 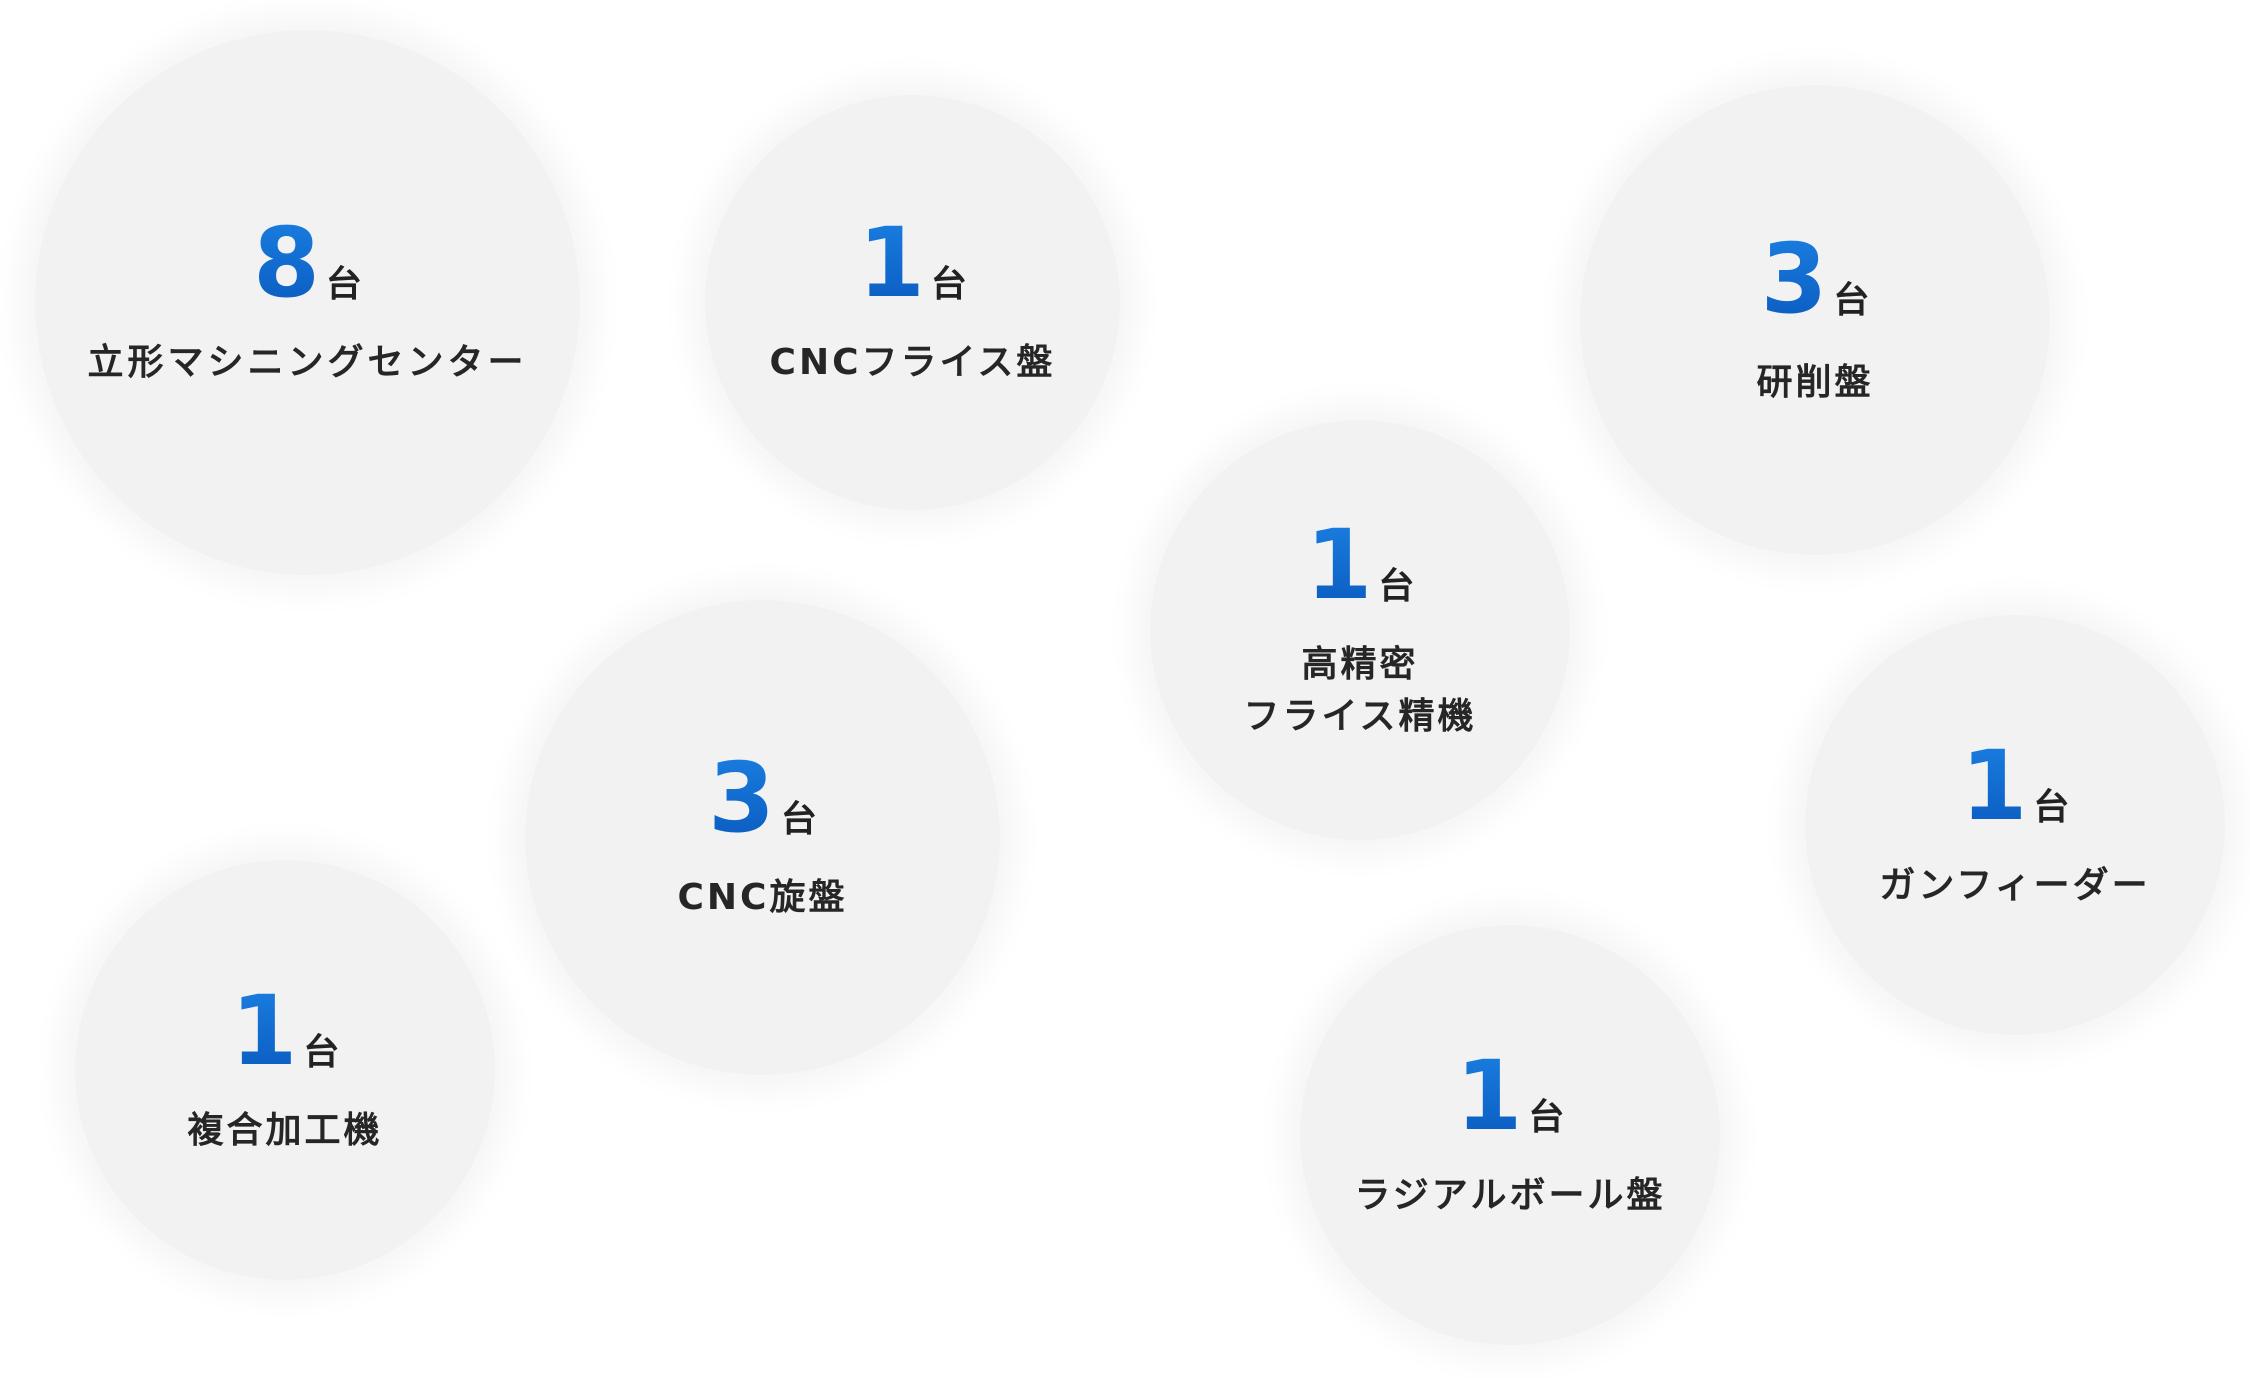 I want to click on machine-label-line-1: 高精密, so click(x=1360, y=664).